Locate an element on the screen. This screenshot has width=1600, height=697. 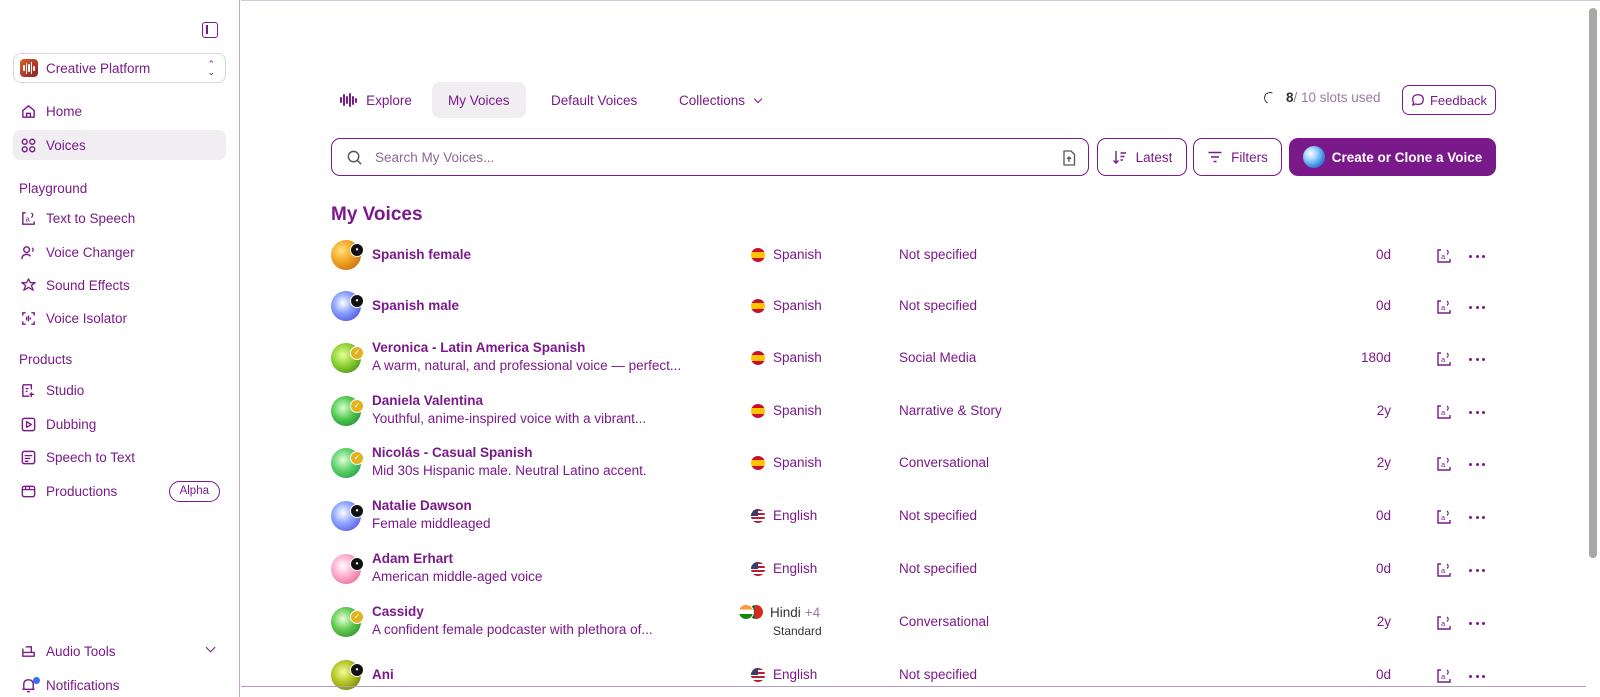
voice-name: Daniela Valentina is located at coordinates (427, 400).